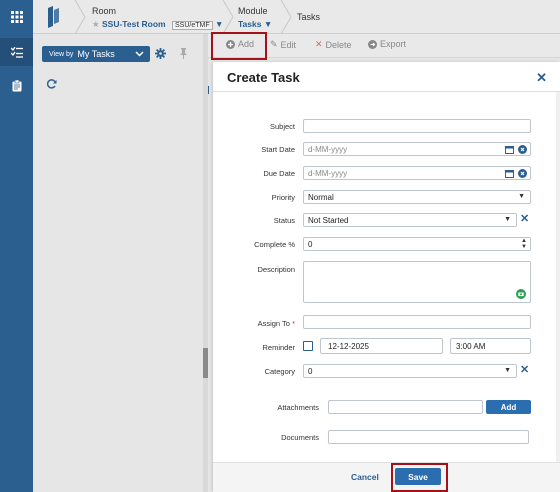  What do you see at coordinates (372, 44) in the screenshot?
I see `export-icon` at bounding box center [372, 44].